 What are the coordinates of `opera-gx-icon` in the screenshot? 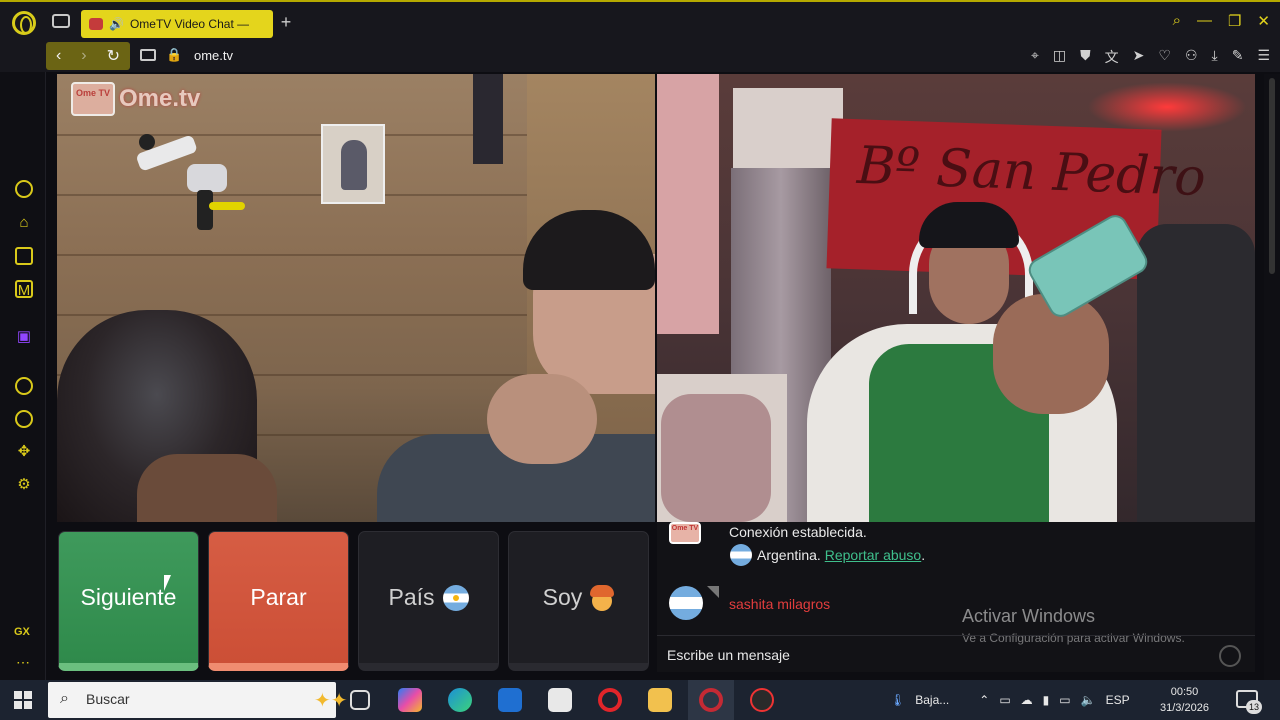 It's located at (711, 700).